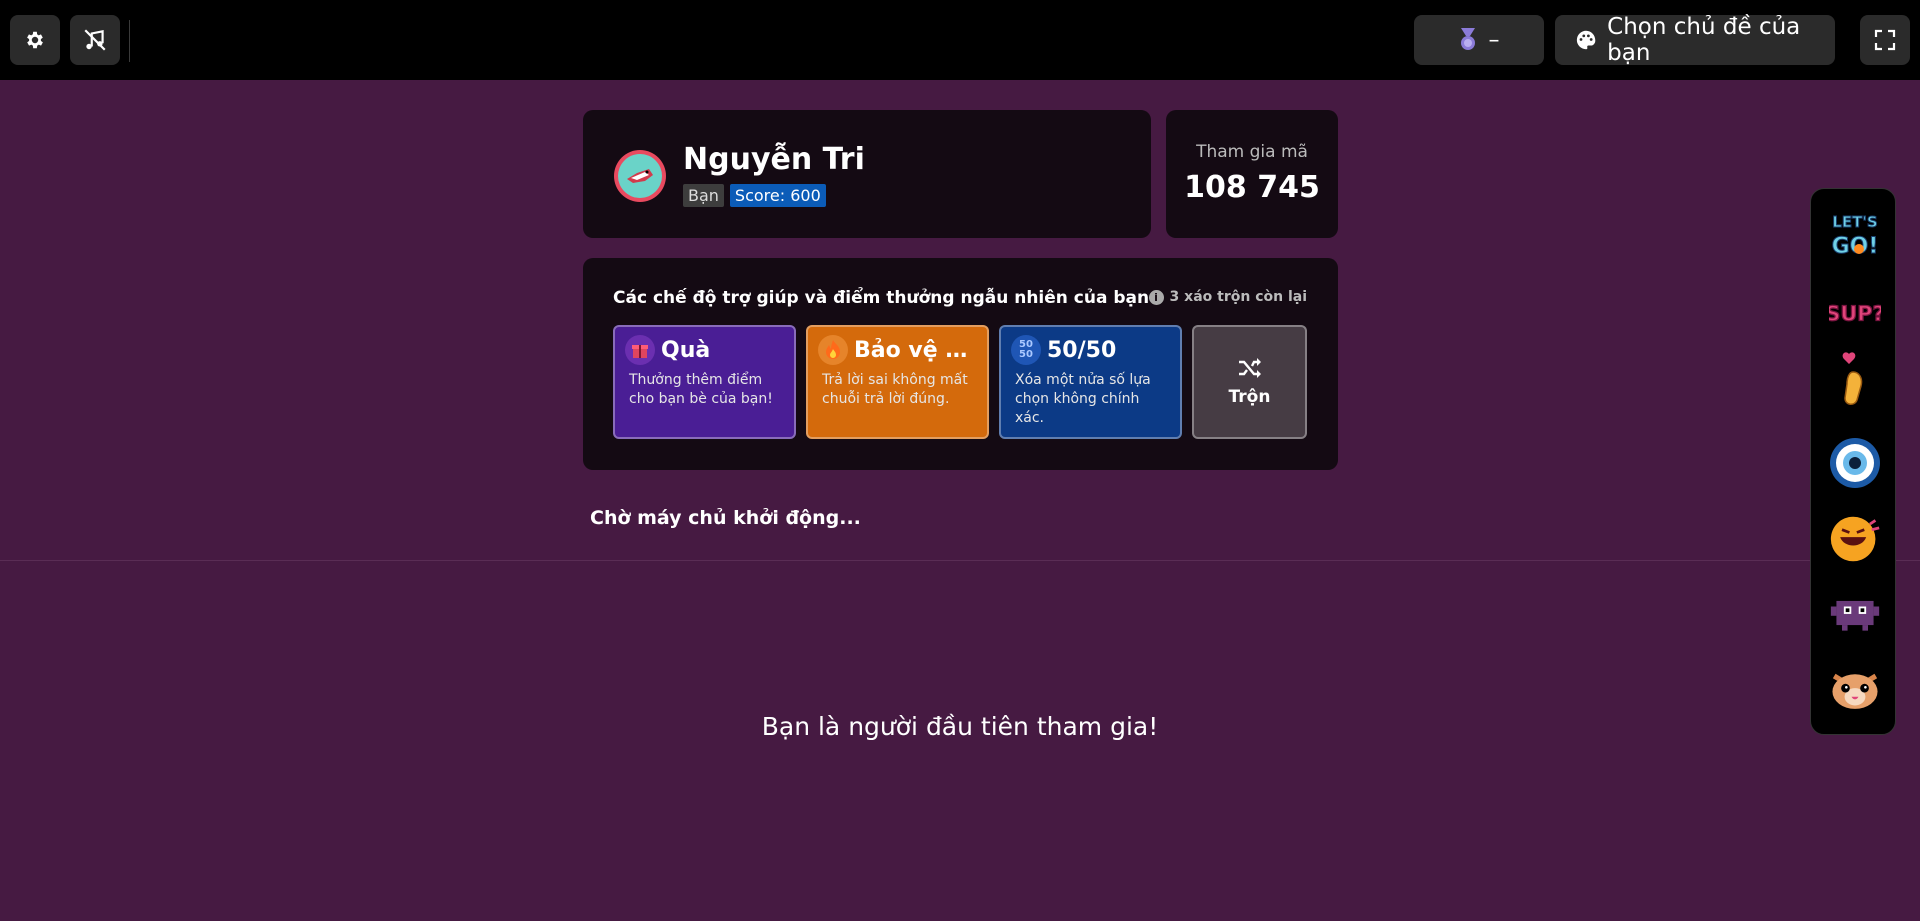  I want to click on medal-icon, so click(1467, 39).